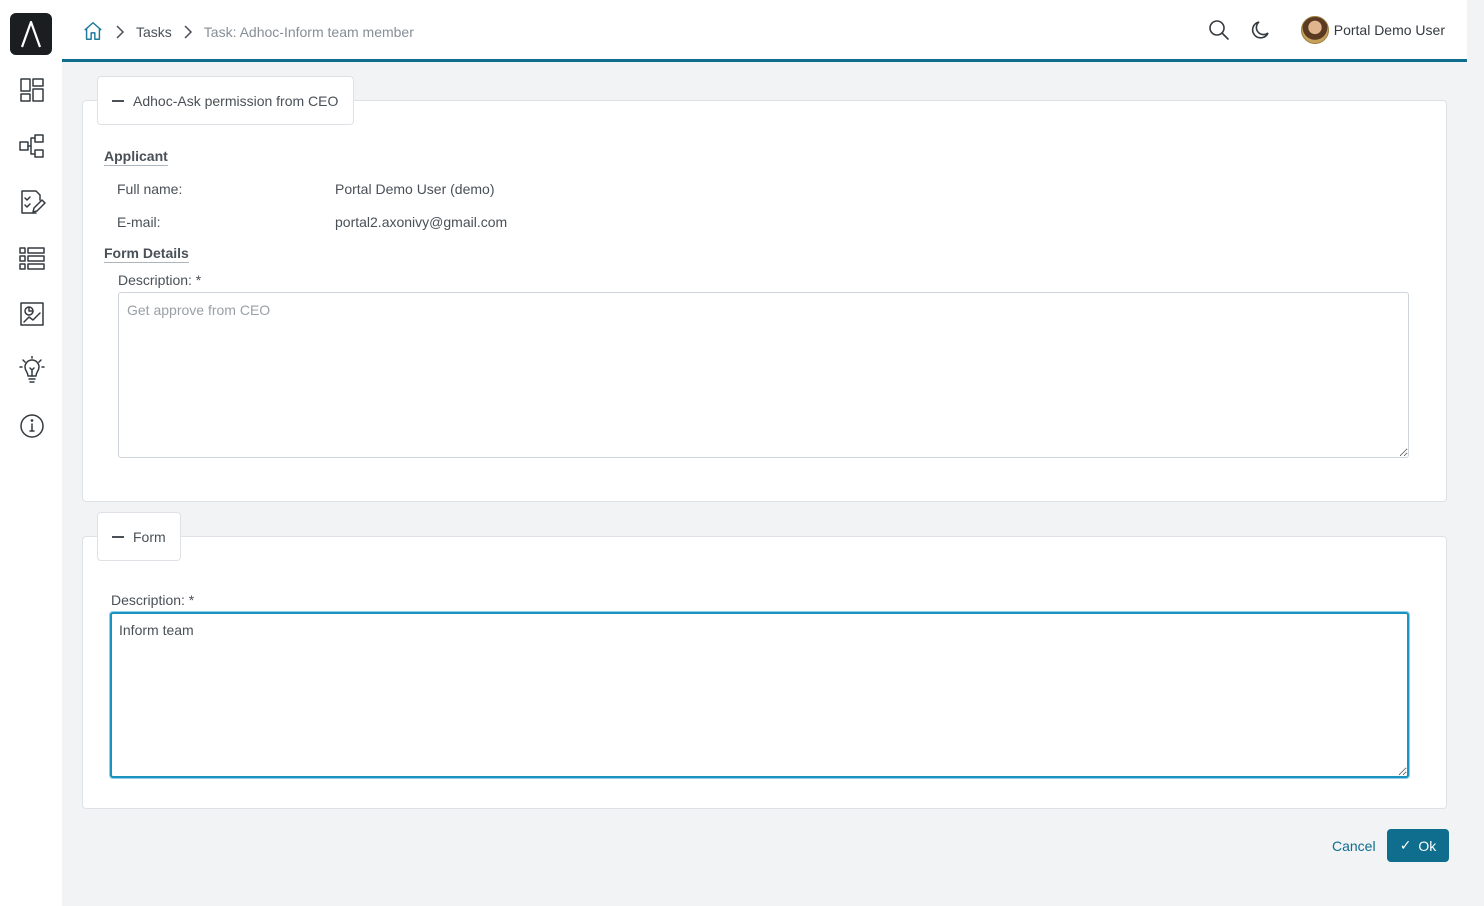  What do you see at coordinates (1261, 30) in the screenshot?
I see `dark-mode-icon` at bounding box center [1261, 30].